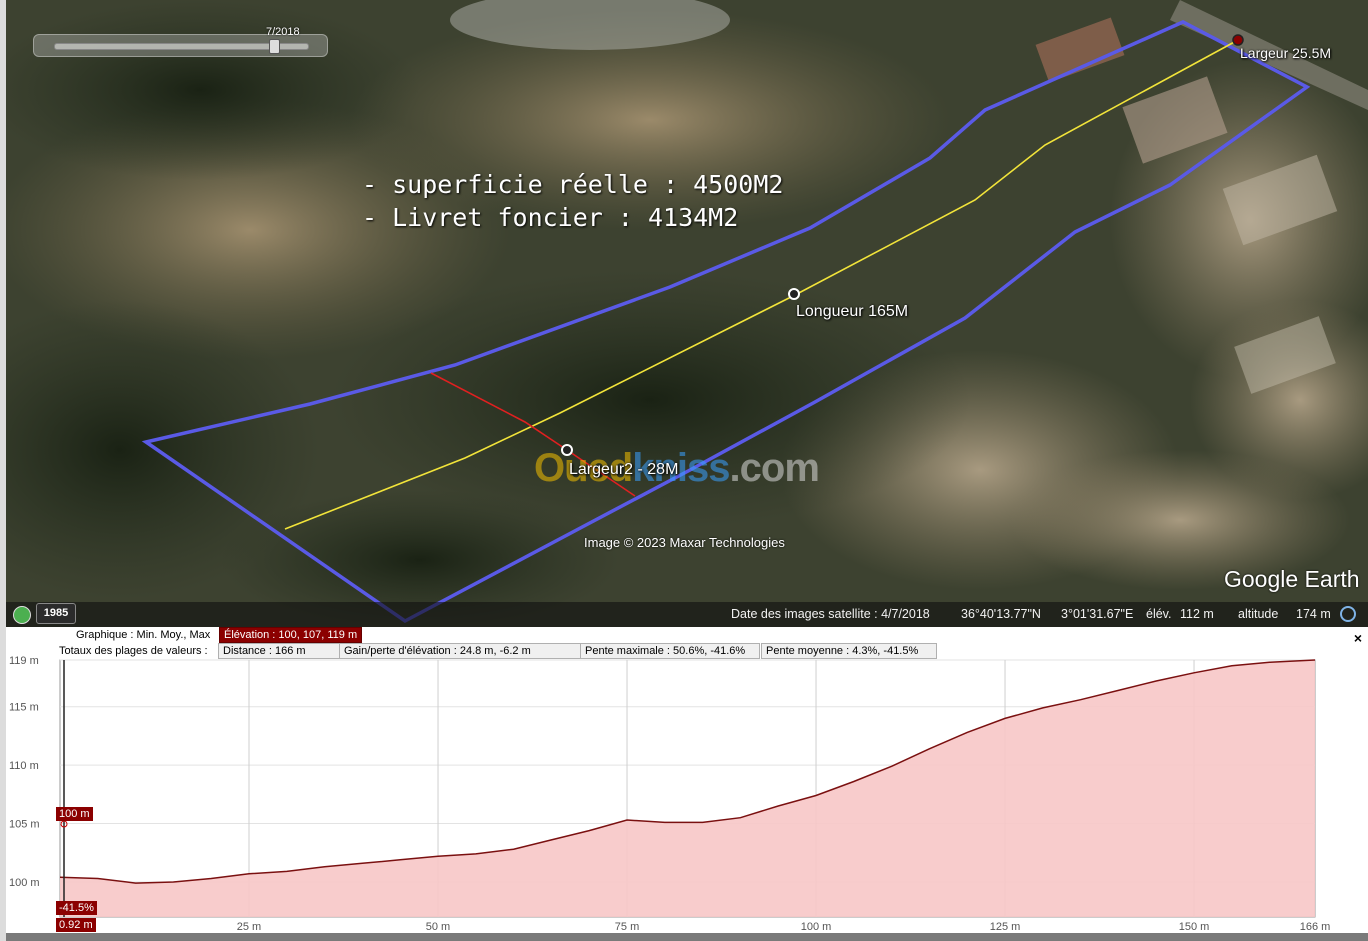 Image resolution: width=1368 pixels, height=941 pixels. What do you see at coordinates (3, 470) in the screenshot?
I see `window-left-edge` at bounding box center [3, 470].